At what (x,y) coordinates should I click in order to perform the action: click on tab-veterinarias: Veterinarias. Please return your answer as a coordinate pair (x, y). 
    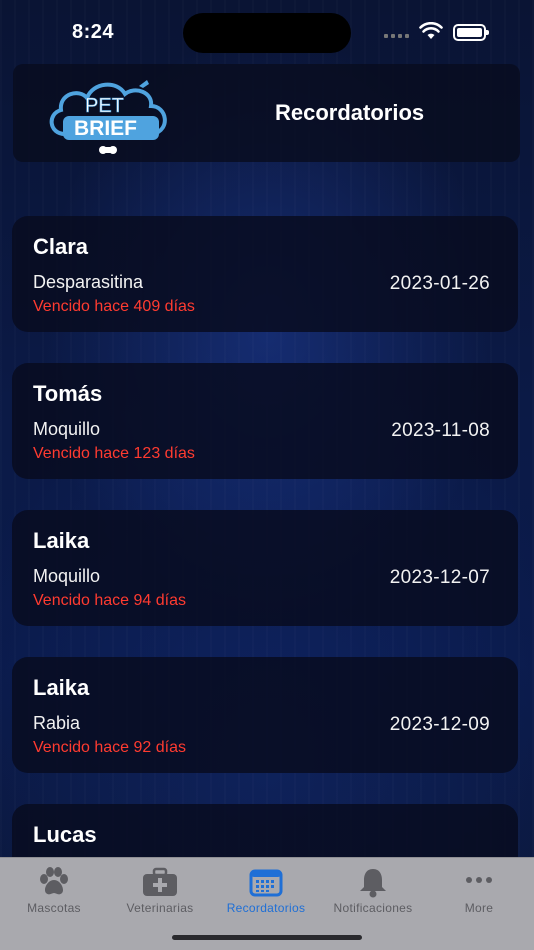
    Looking at the image, I should click on (160, 890).